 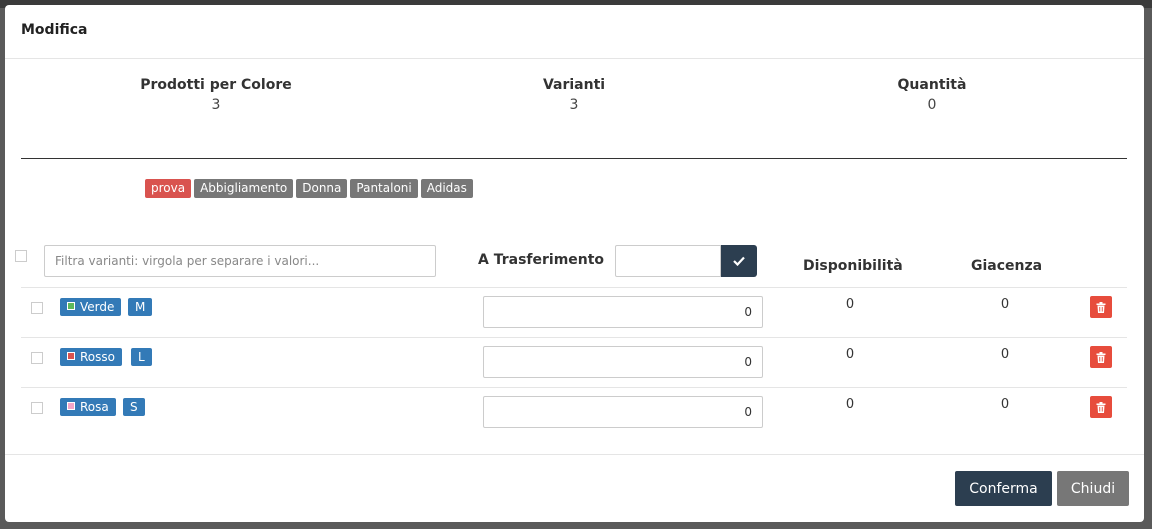 I want to click on stat-variants: Varianti 3, so click(x=574, y=95).